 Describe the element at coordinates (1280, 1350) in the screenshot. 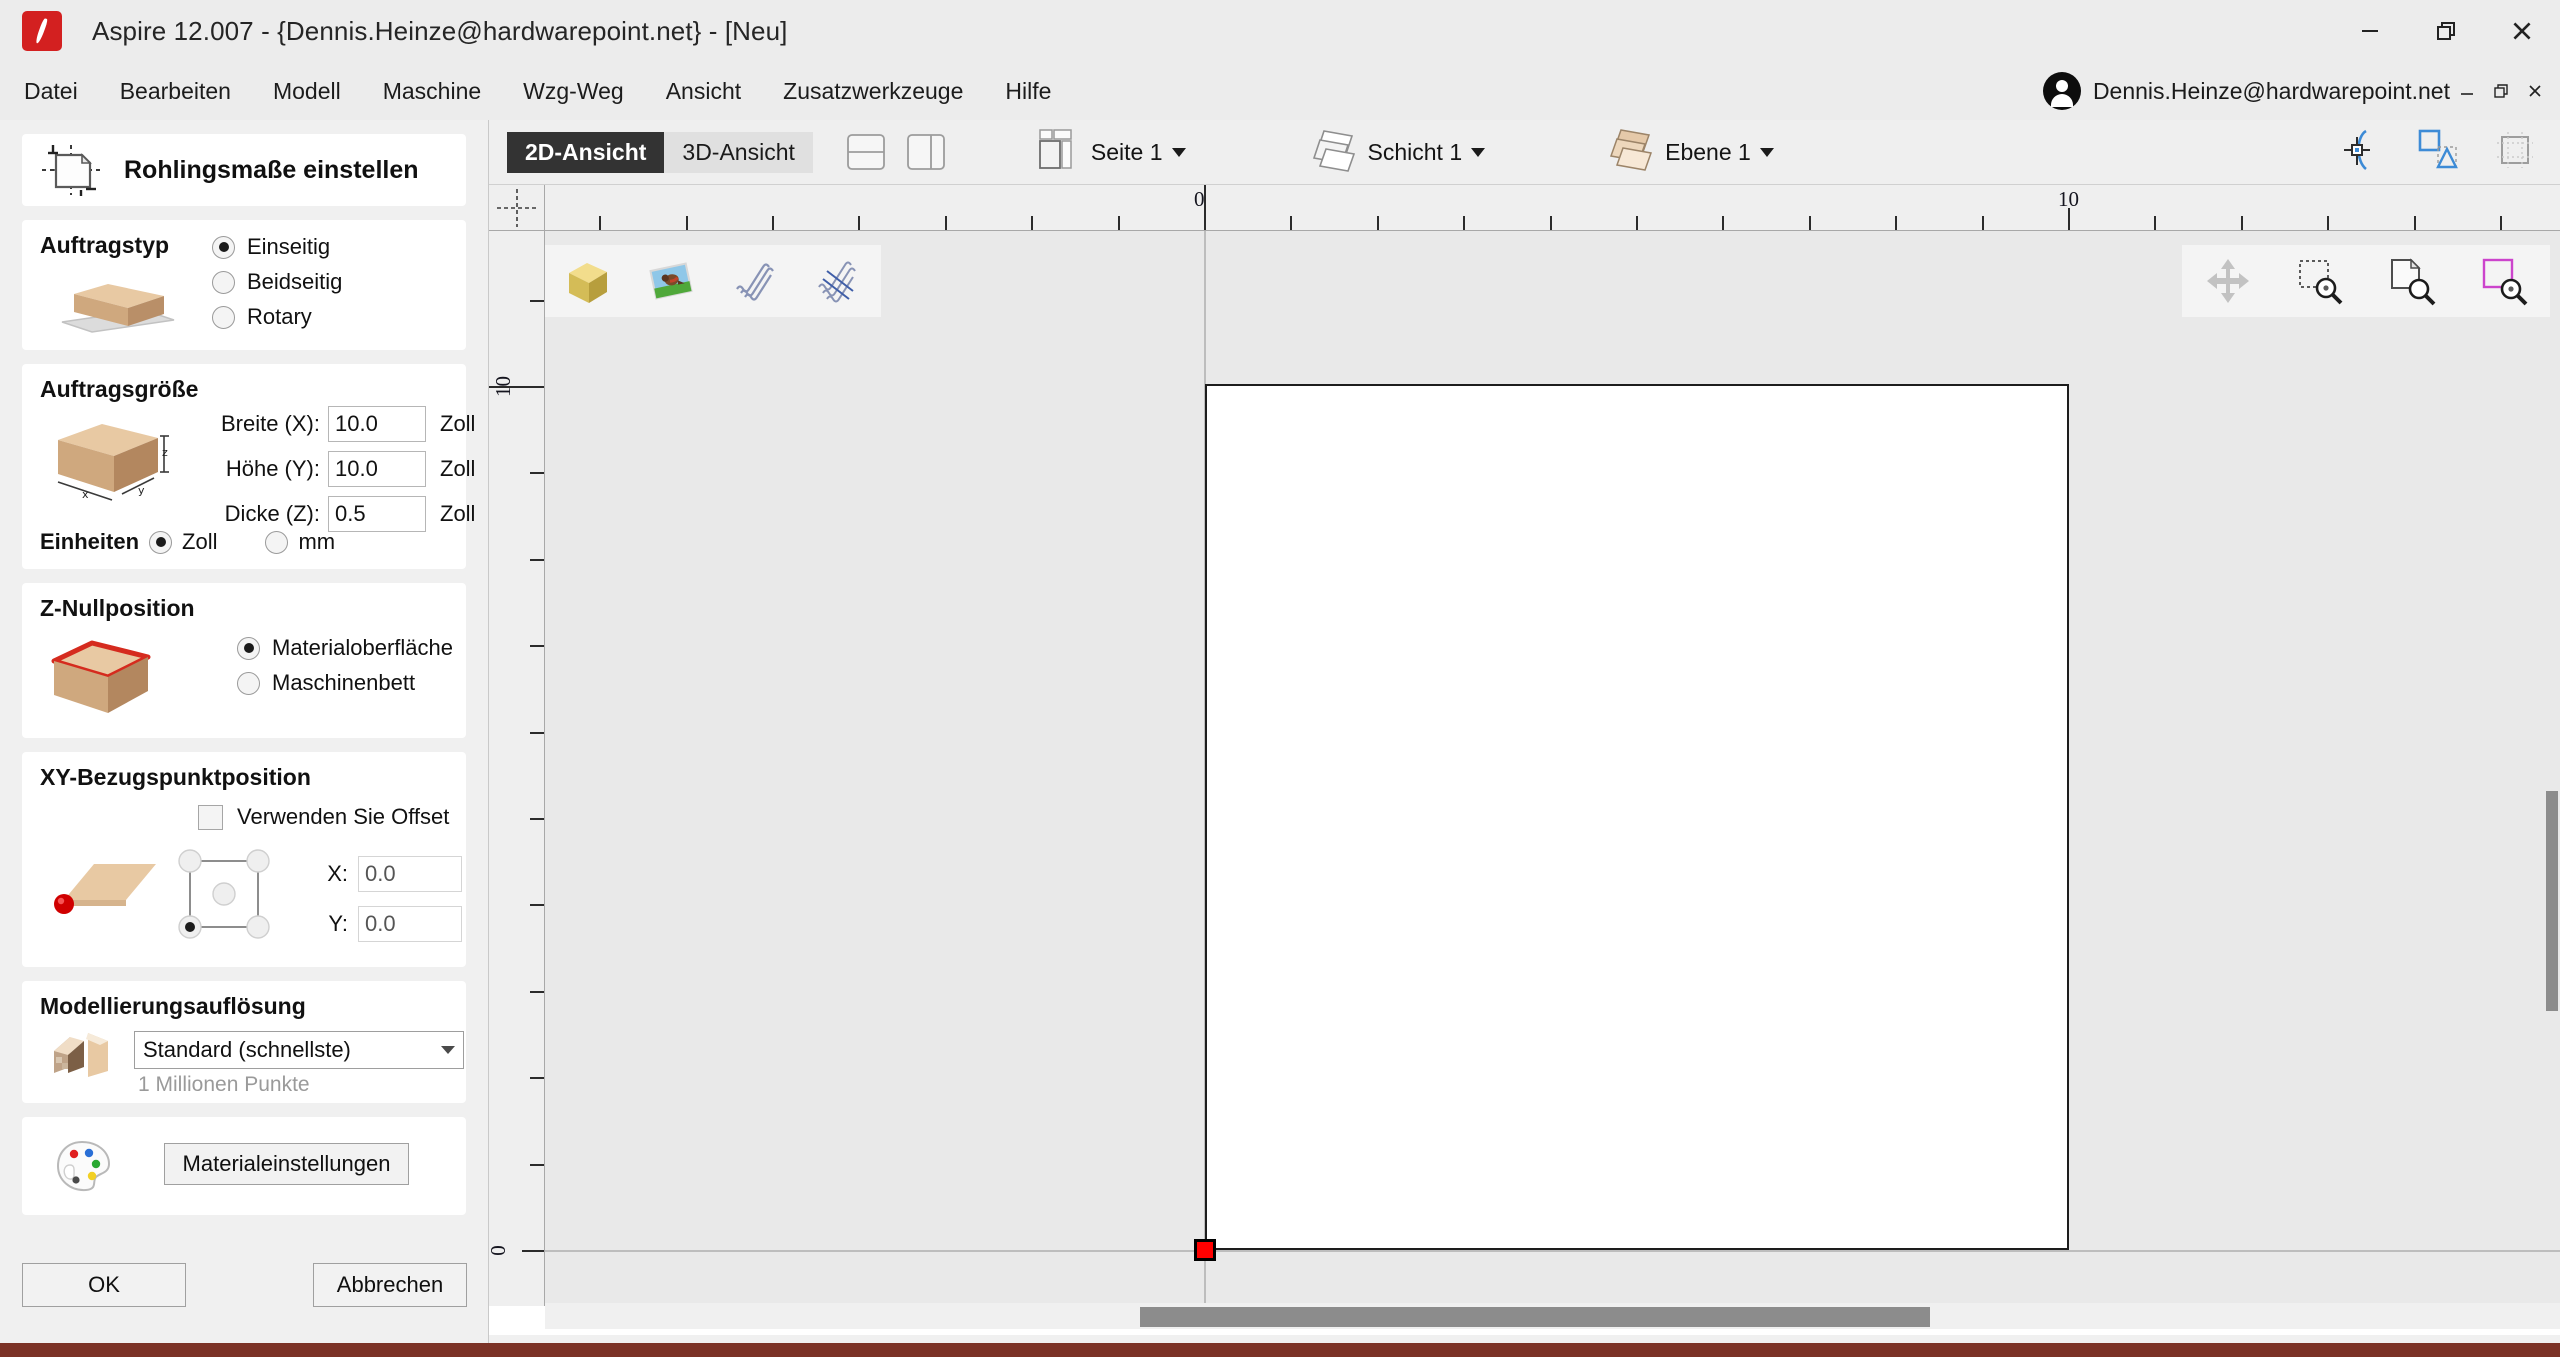

I see `status-strip` at that location.